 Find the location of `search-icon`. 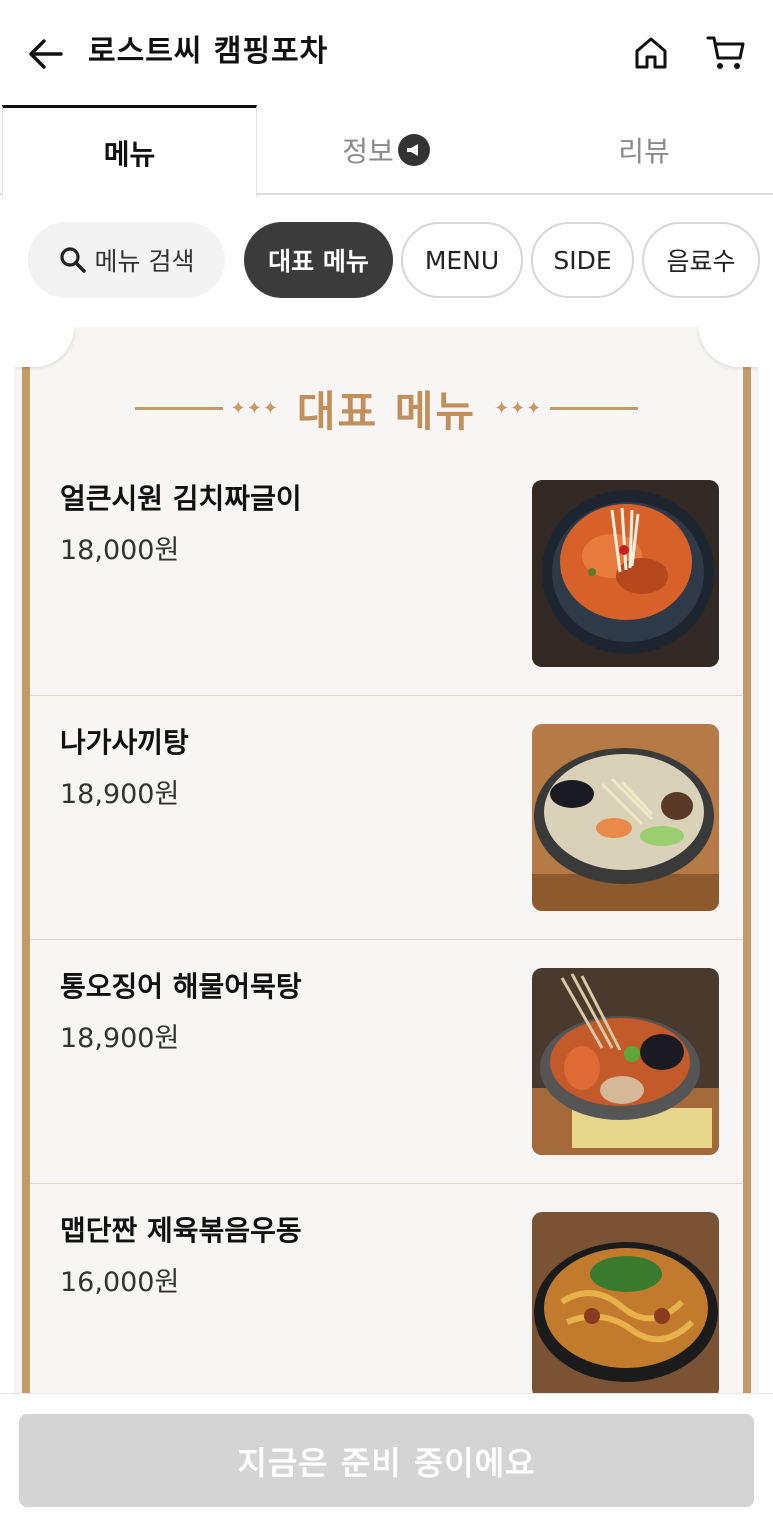

search-icon is located at coordinates (72, 260).